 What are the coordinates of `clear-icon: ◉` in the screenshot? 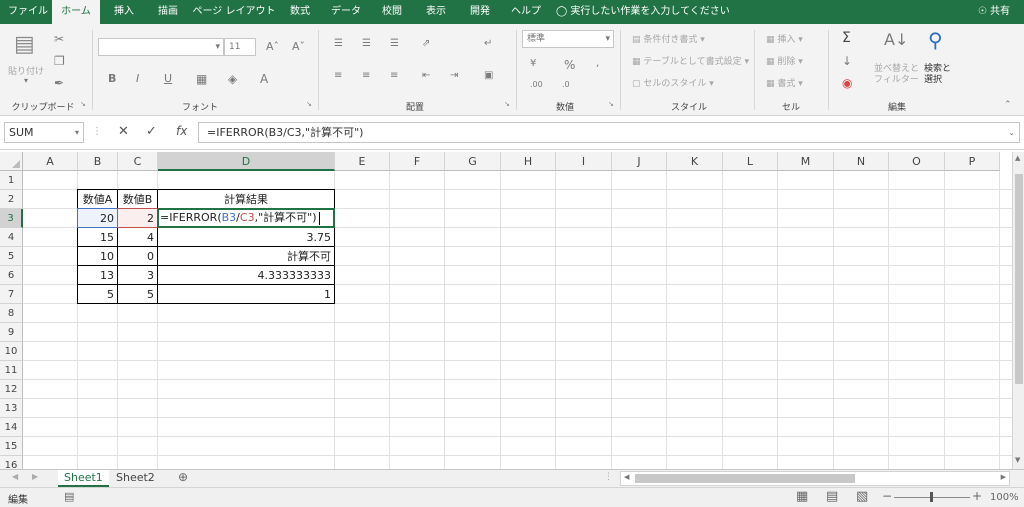 It's located at (847, 83).